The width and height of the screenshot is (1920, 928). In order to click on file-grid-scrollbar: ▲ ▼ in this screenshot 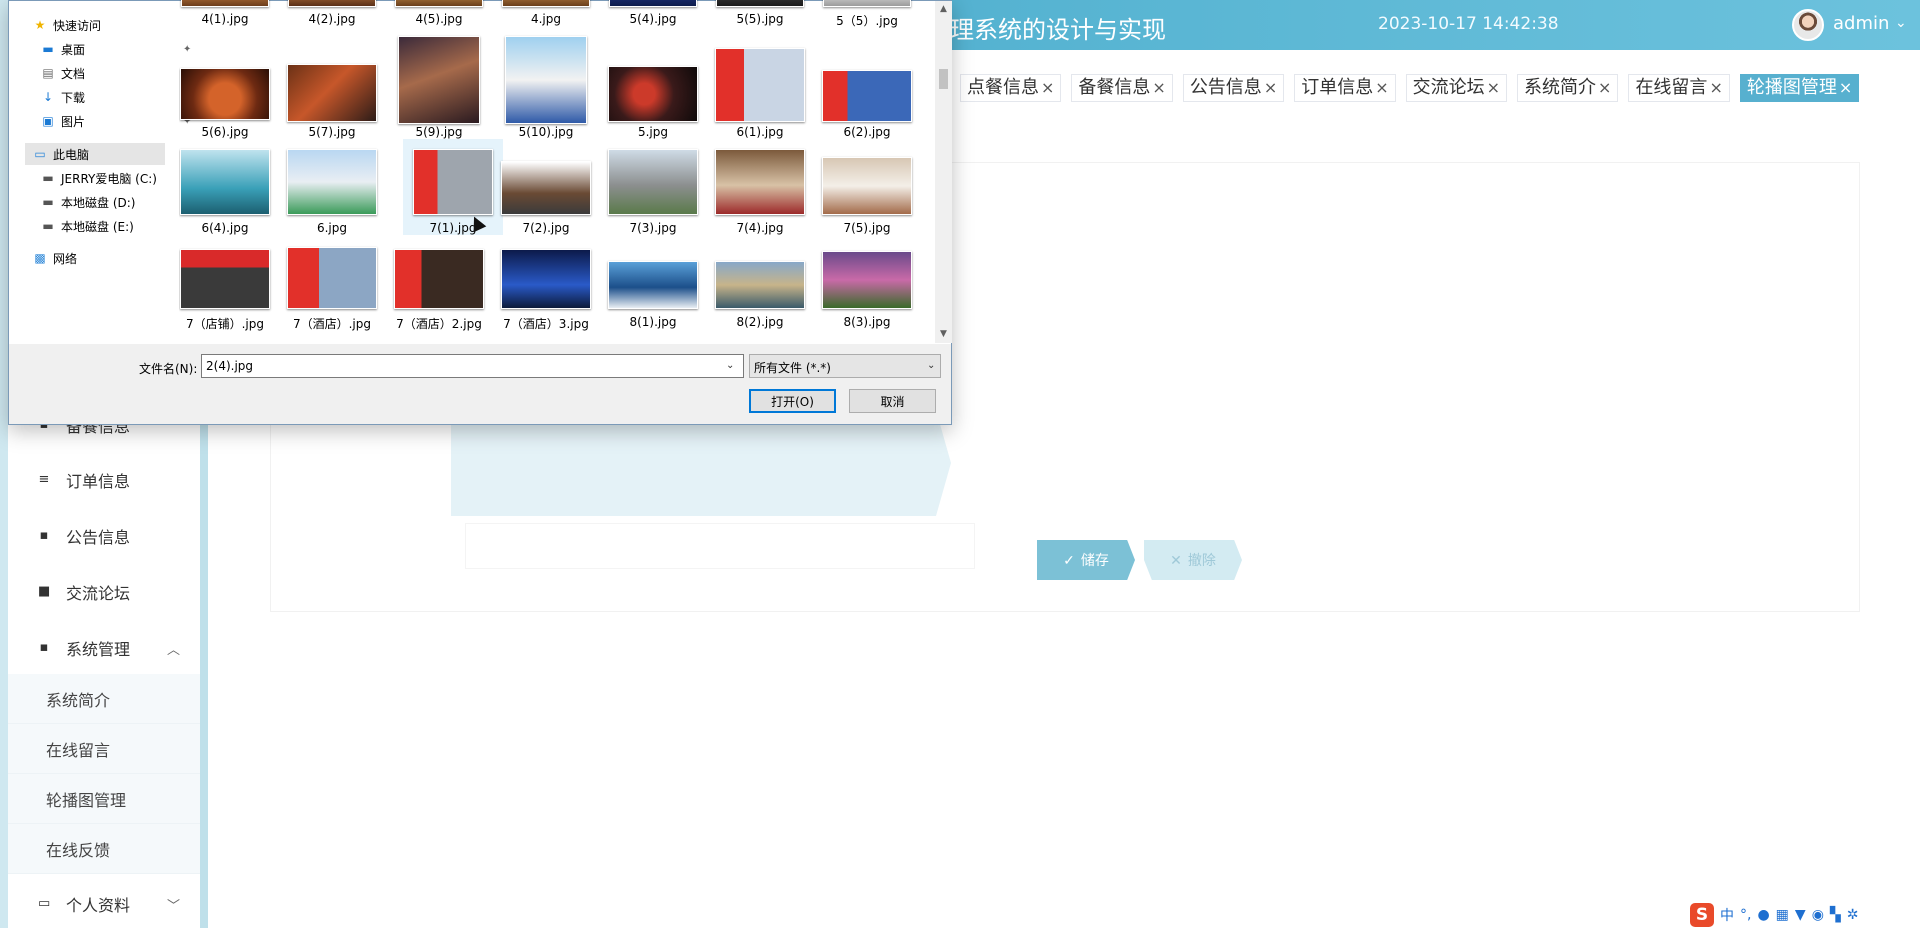, I will do `click(943, 172)`.